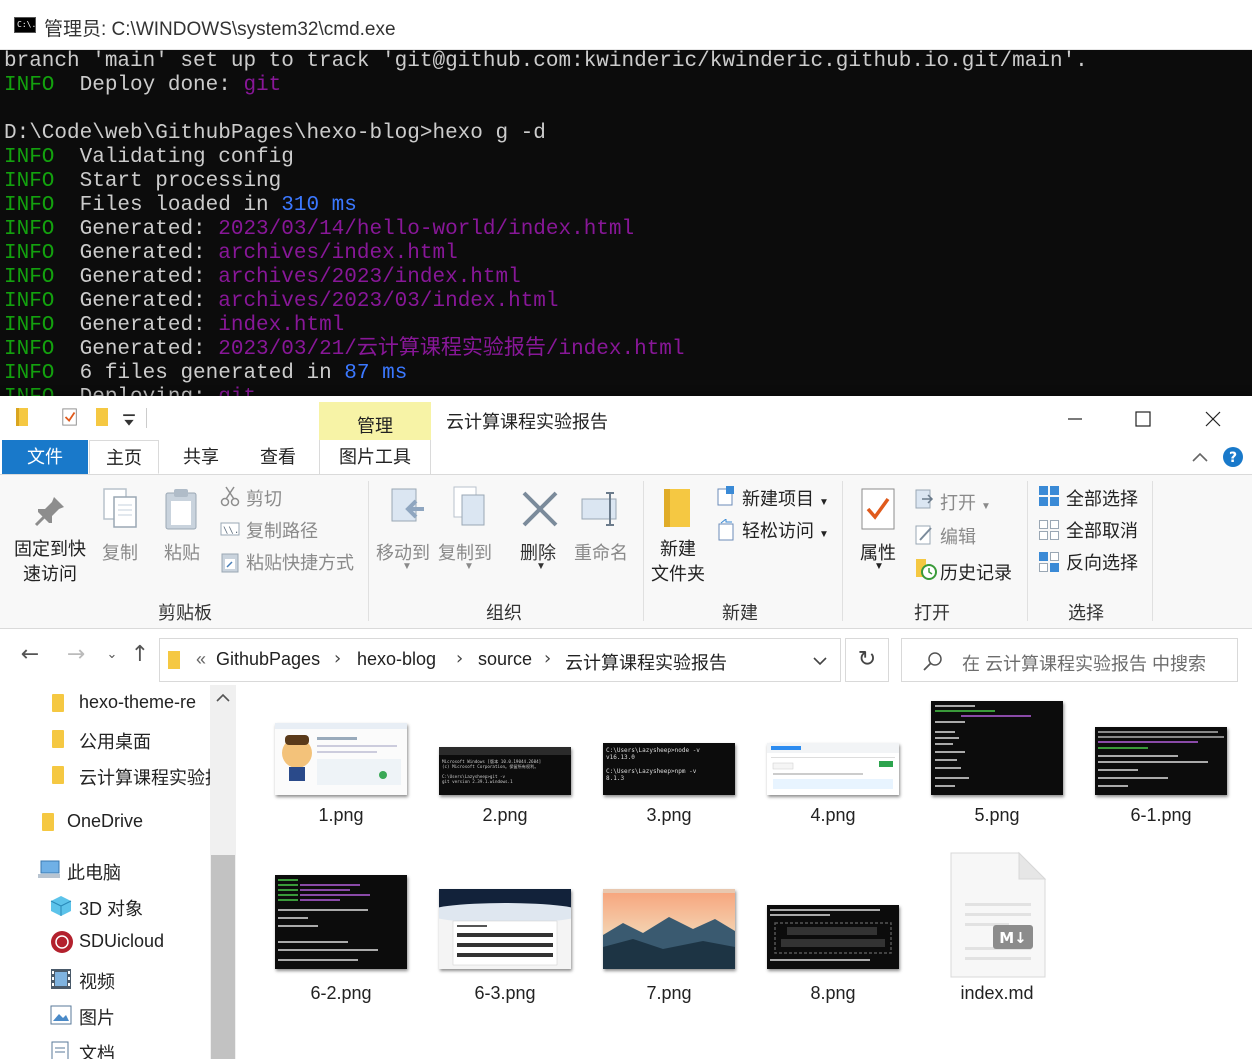 The height and width of the screenshot is (1059, 1252). What do you see at coordinates (76, 655) in the screenshot?
I see `forward-arrow-icon: →` at bounding box center [76, 655].